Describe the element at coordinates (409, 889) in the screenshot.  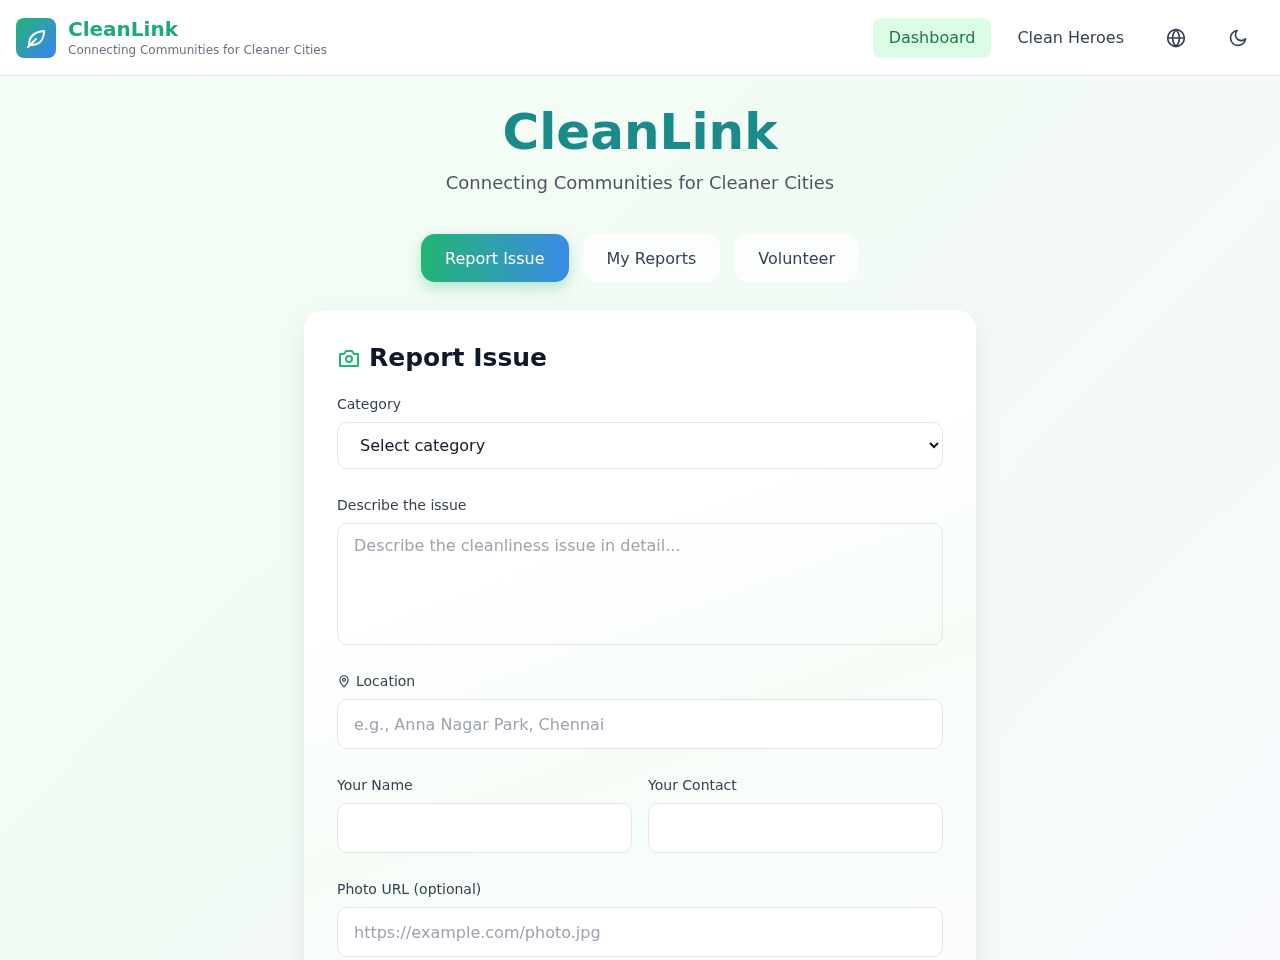
I see `field-label: Photo URL (optional)` at that location.